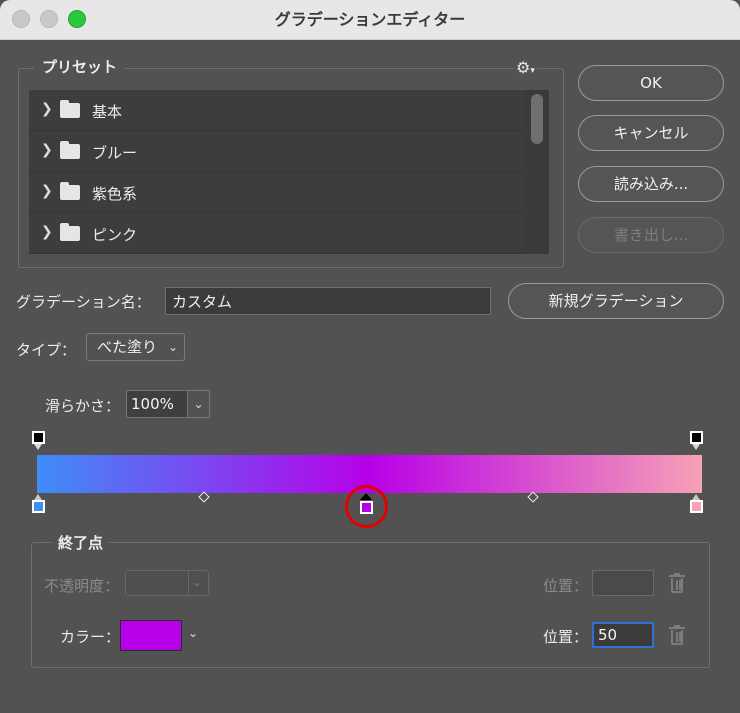 The image size is (740, 713). Describe the element at coordinates (167, 583) in the screenshot. I see `opacity-select: ⌄` at that location.